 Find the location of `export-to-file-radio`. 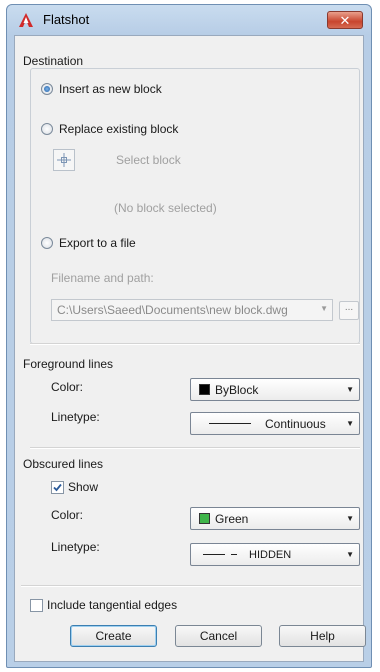

export-to-file-radio is located at coordinates (47, 243).